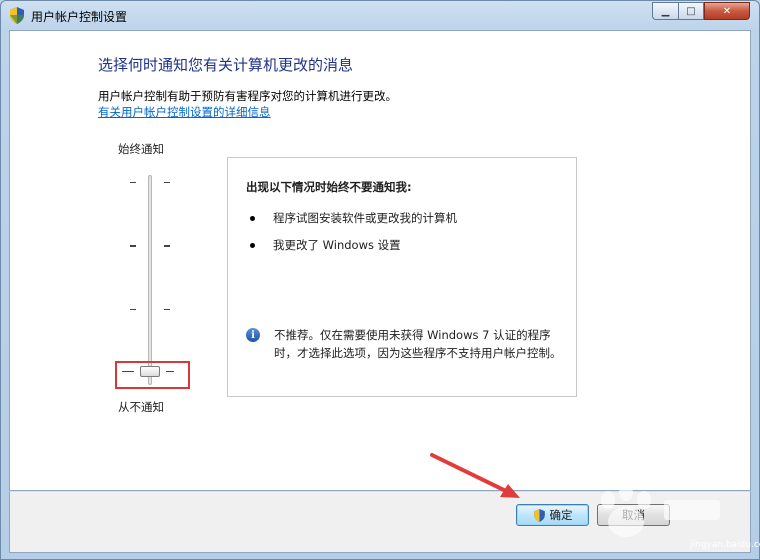 This screenshot has width=760, height=560. What do you see at coordinates (337, 245) in the screenshot?
I see `bullet-text: 我更改了 Windows 设置` at bounding box center [337, 245].